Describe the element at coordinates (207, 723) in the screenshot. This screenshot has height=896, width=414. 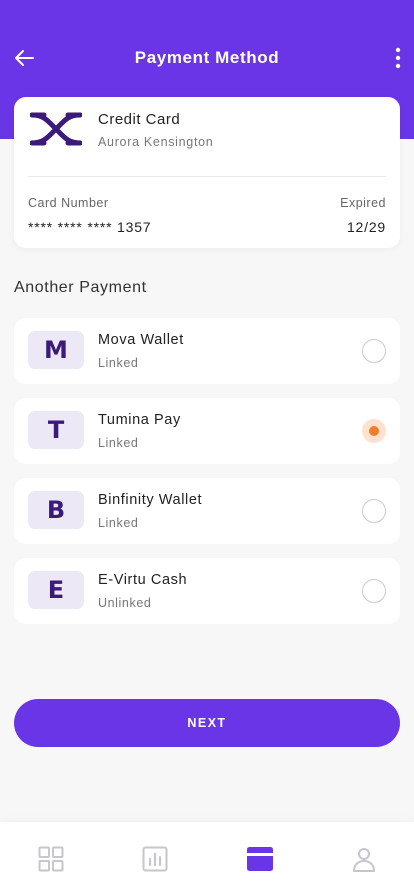
I see `next-button: NEXT` at that location.